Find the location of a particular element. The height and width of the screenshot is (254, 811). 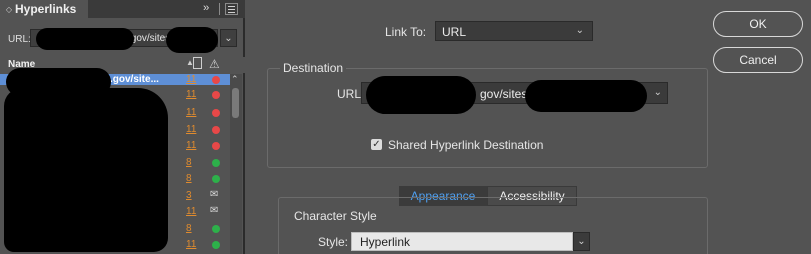

link-to-value: URL is located at coordinates (454, 32).